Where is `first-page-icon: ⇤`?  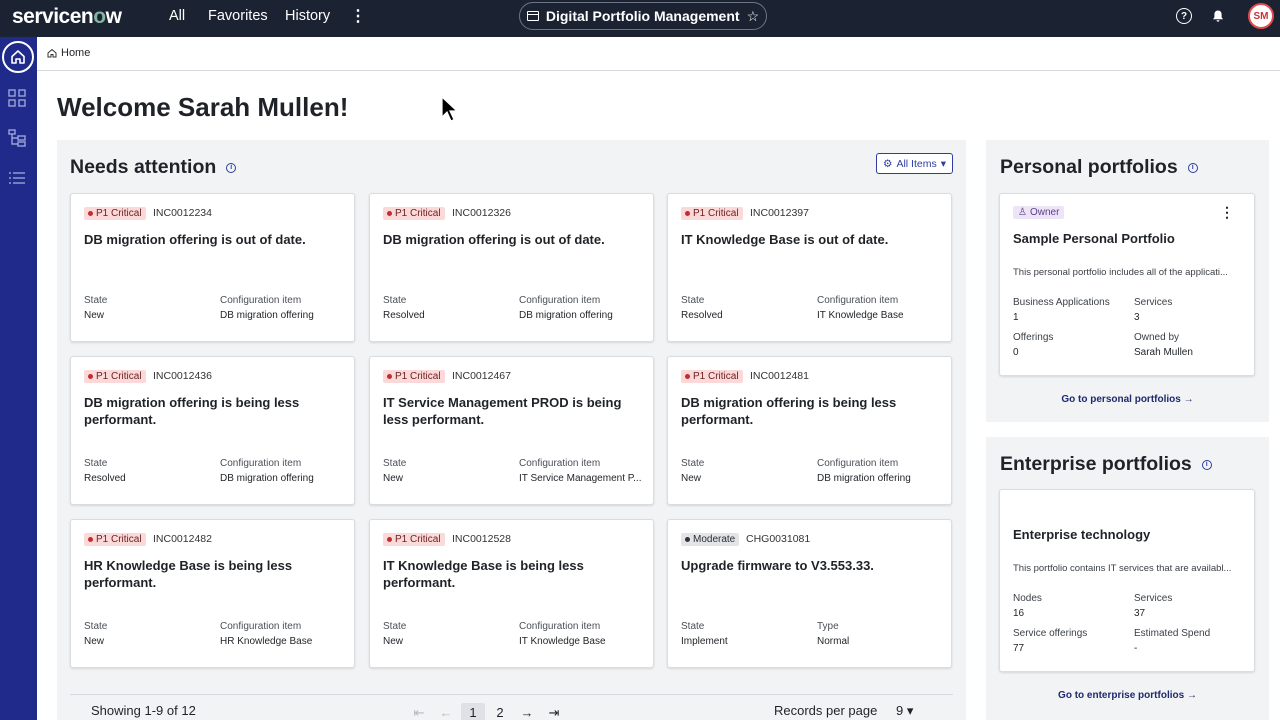
first-page-icon: ⇤ is located at coordinates (419, 711).